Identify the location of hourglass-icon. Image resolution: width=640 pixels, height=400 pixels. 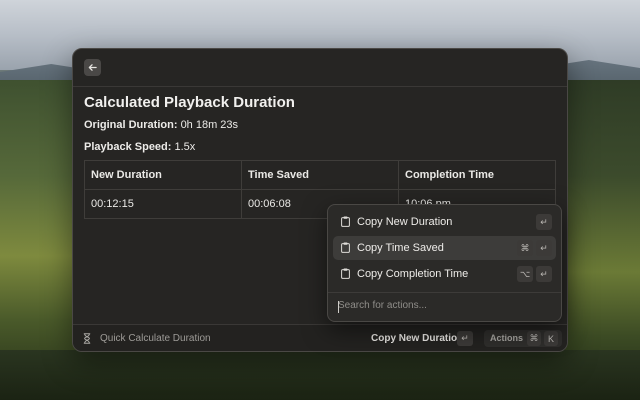
(87, 338).